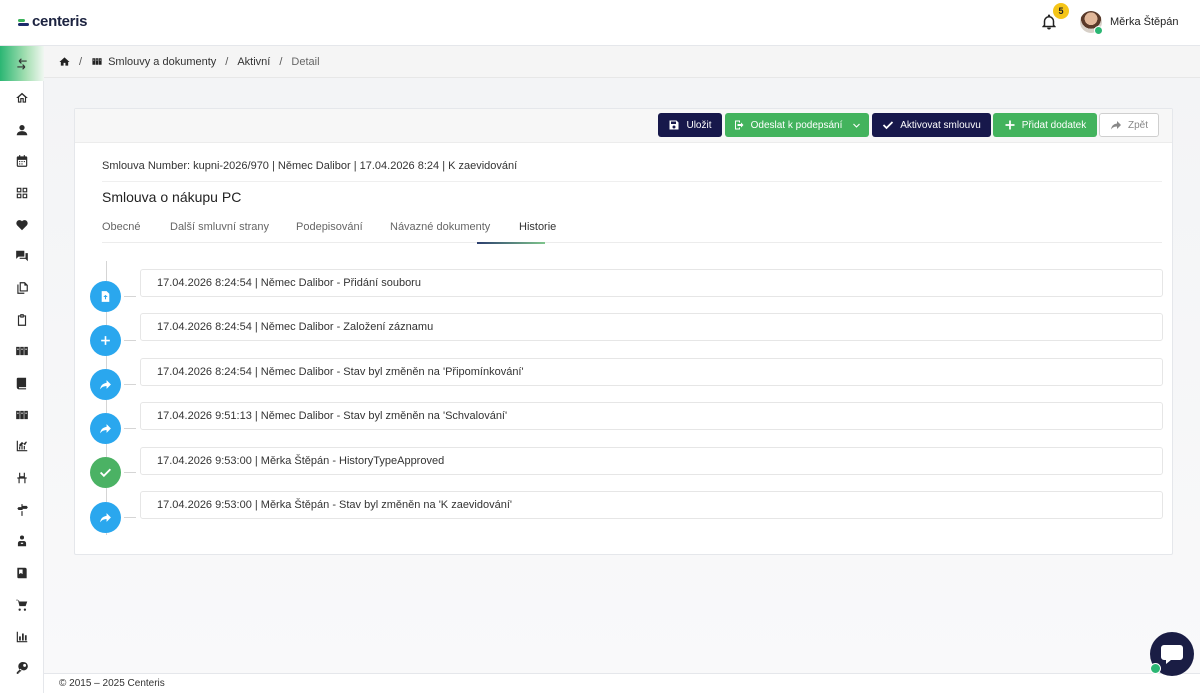 The height and width of the screenshot is (693, 1200). I want to click on user-icon, so click(22, 129).